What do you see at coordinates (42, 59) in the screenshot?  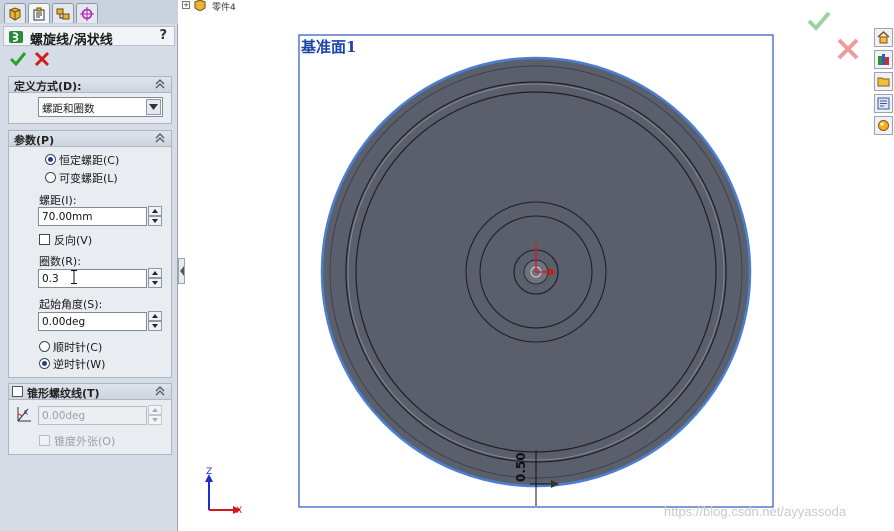 I see `cancel-x-icon` at bounding box center [42, 59].